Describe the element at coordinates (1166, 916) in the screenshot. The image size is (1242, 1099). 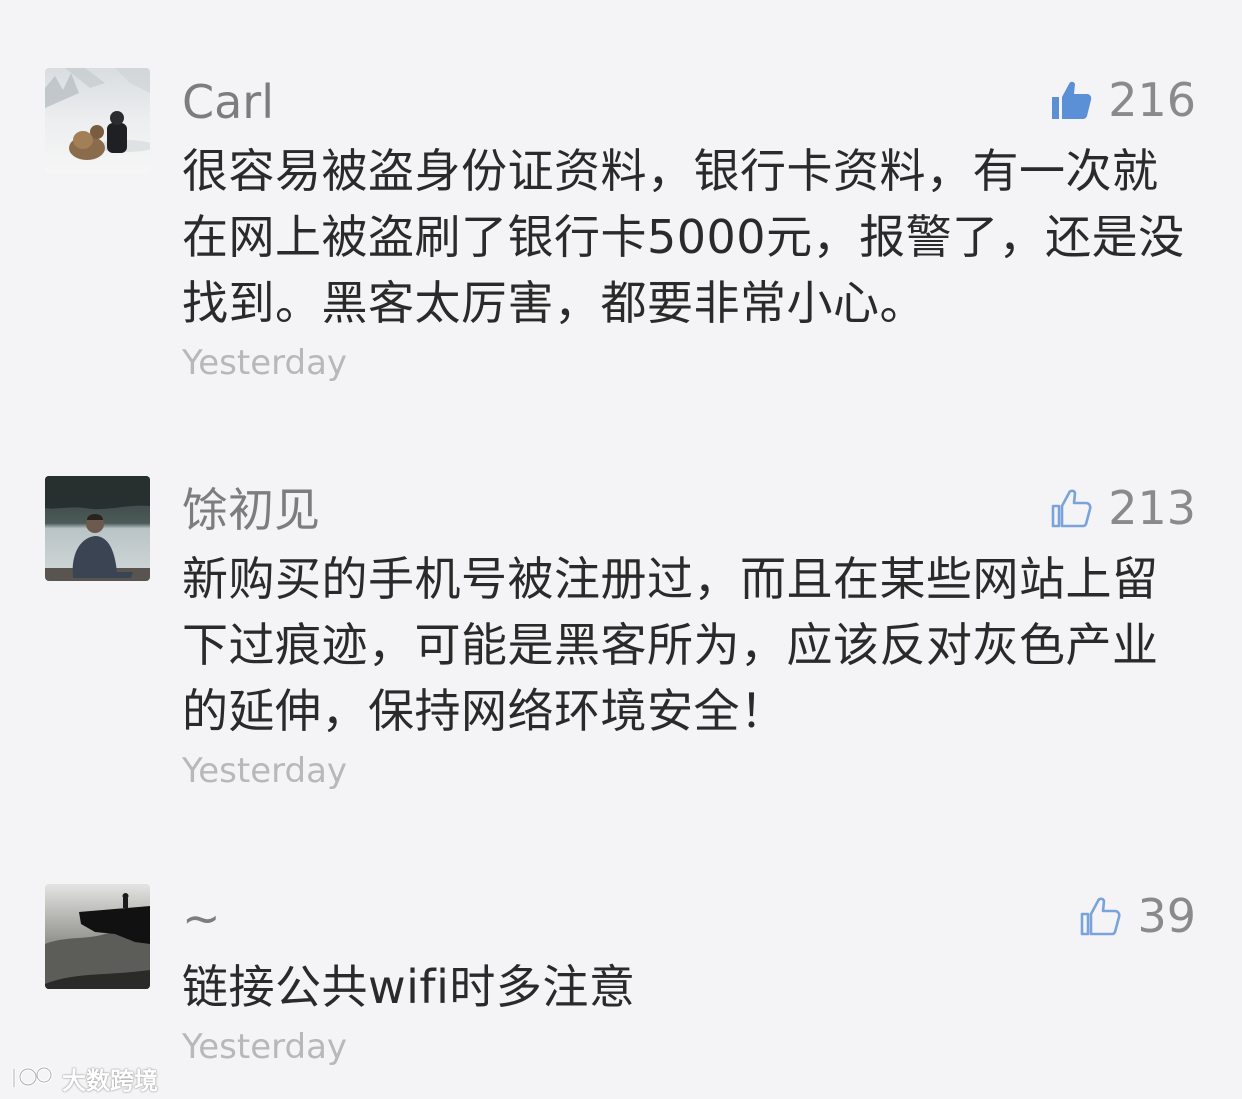
I see `like-count: 39` at that location.